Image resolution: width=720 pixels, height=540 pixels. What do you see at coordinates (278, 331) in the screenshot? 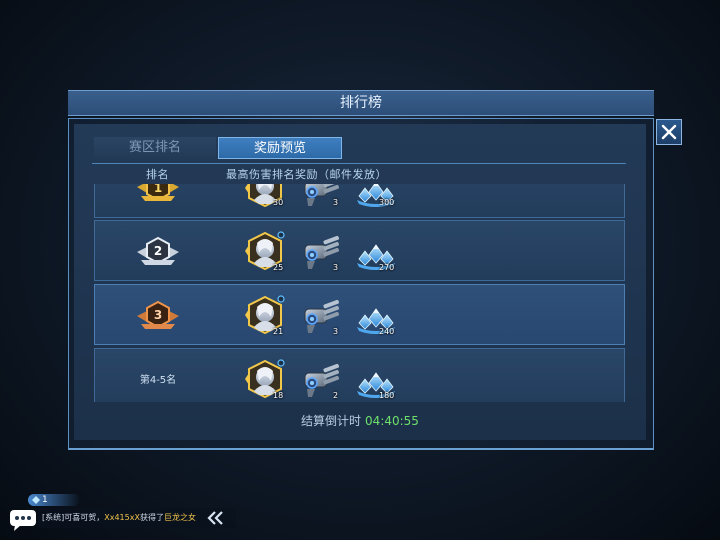
I see `reward-qty: 21` at bounding box center [278, 331].